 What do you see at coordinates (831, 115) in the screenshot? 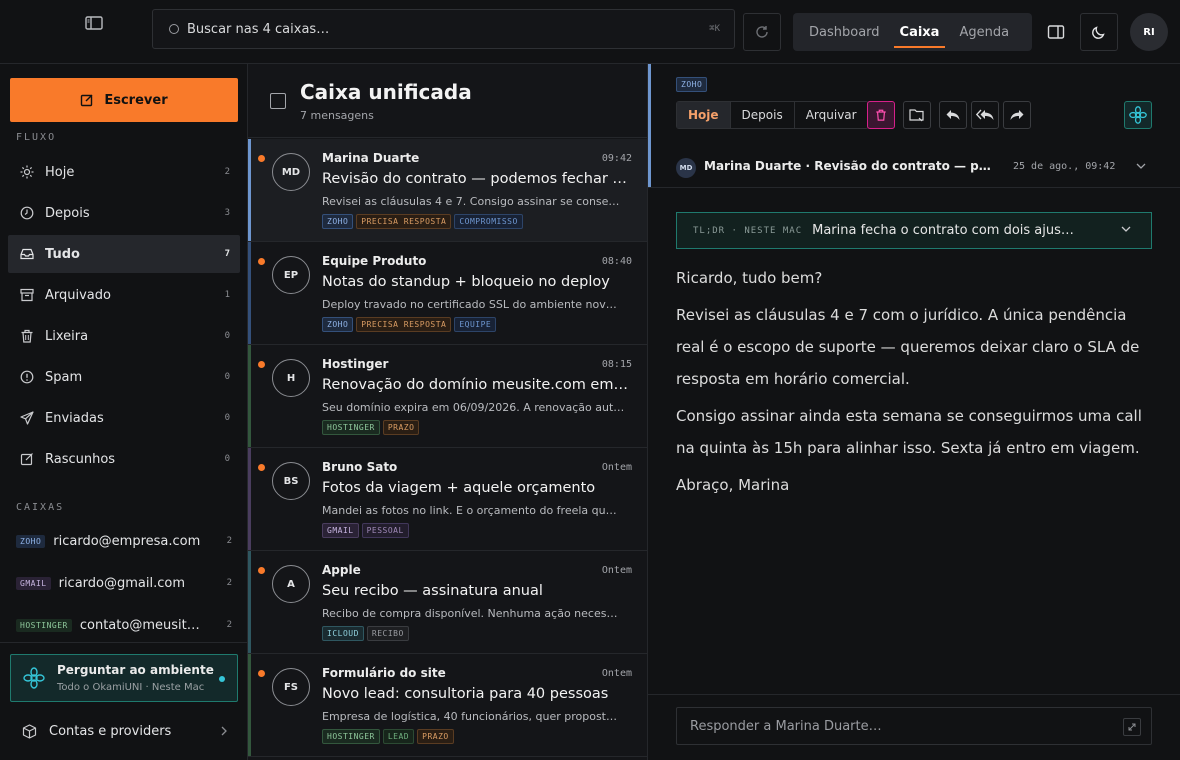
I see `segment-arquivar: Arquivar` at bounding box center [831, 115].